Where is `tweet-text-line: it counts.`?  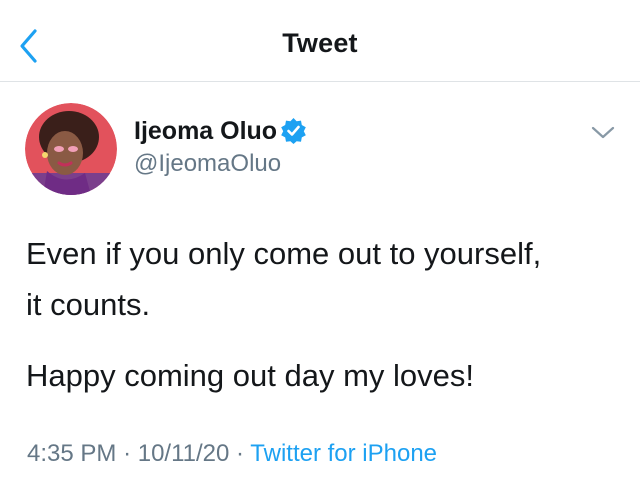 tweet-text-line: it counts. is located at coordinates (88, 304).